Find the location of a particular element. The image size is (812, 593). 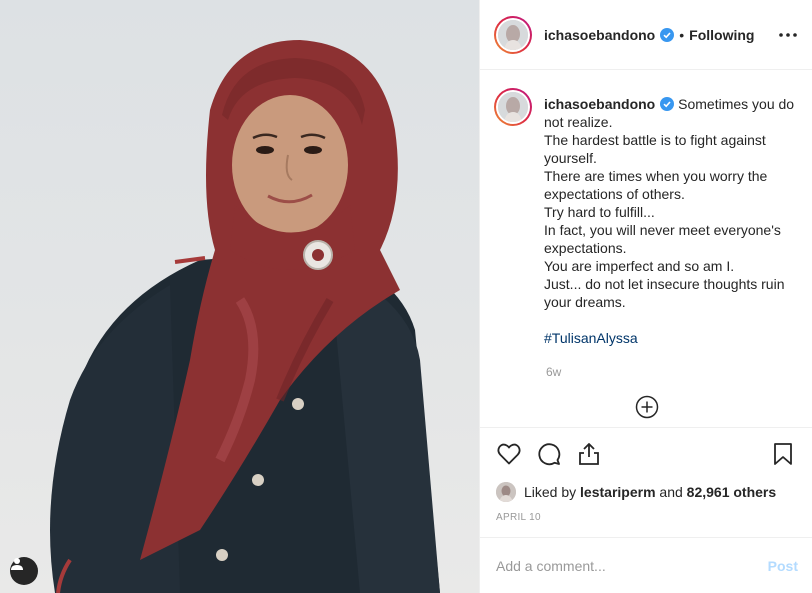

post-age: 6w is located at coordinates (554, 372).